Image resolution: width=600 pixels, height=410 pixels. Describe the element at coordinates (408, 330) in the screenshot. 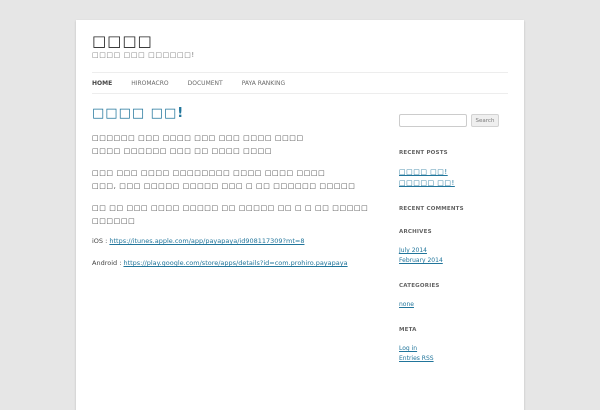

I see `widget-title: META` at that location.